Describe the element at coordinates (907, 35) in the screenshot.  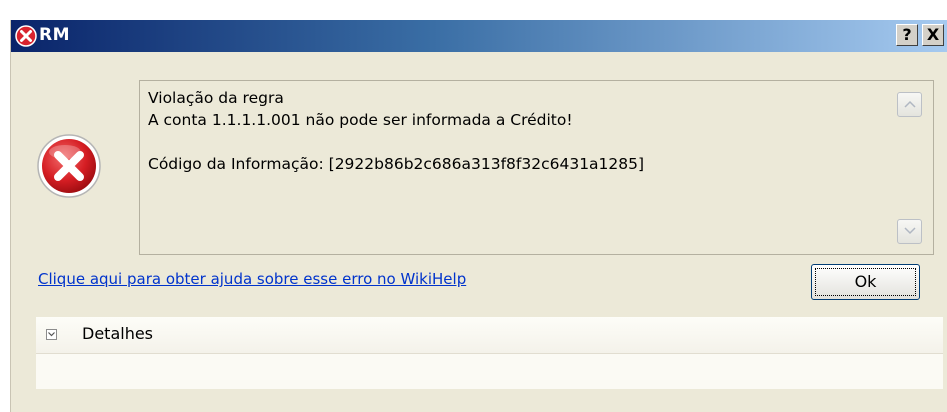
I see `help-button: ?` at that location.